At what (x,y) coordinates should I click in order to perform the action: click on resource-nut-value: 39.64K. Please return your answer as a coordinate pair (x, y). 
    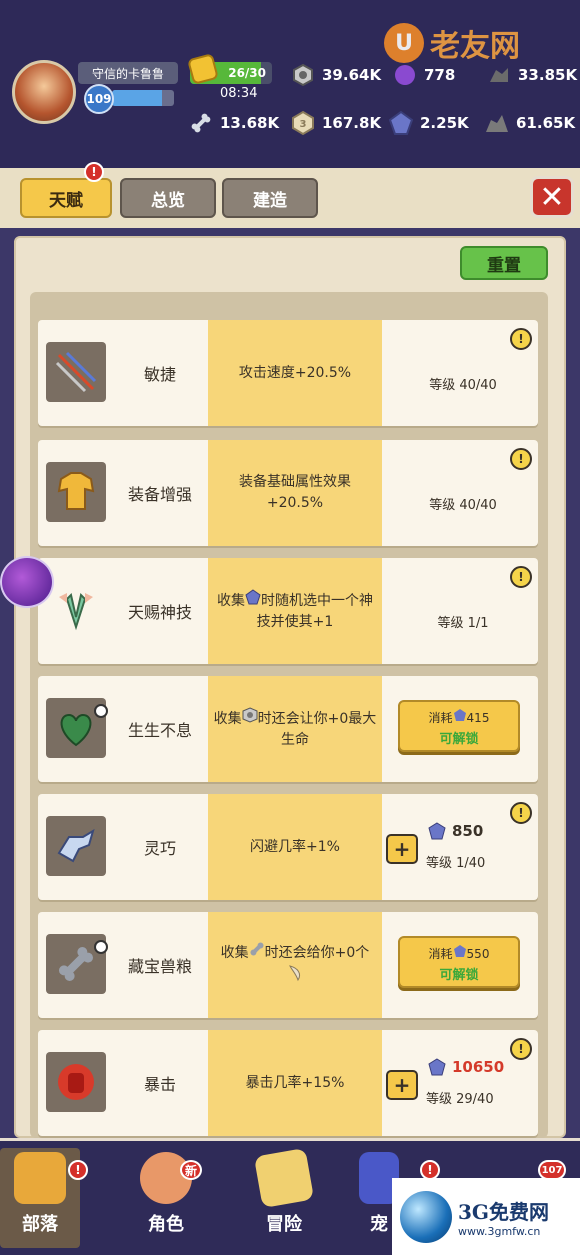
    Looking at the image, I should click on (352, 75).